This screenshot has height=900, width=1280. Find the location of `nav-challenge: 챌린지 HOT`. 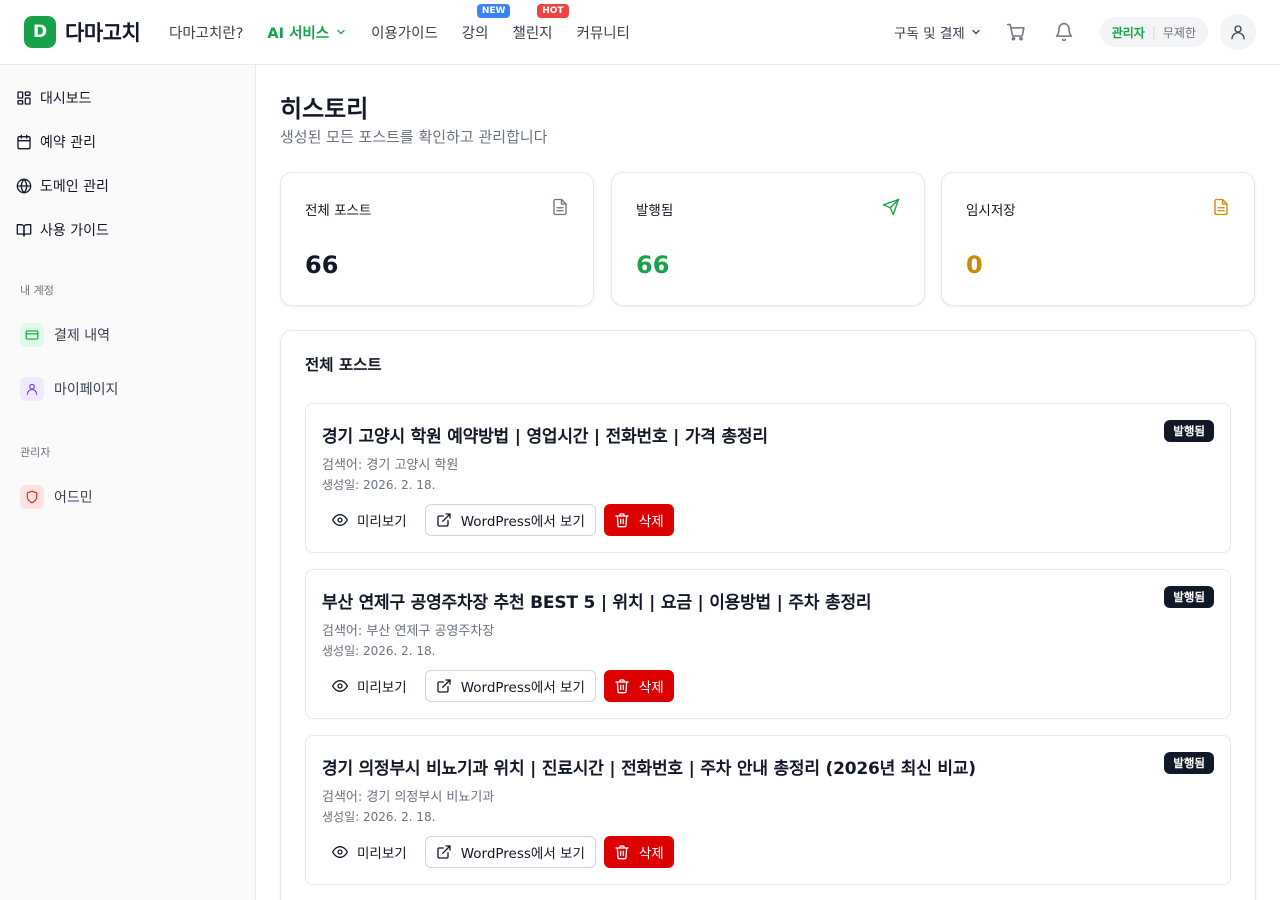

nav-challenge: 챌린지 HOT is located at coordinates (540, 23).